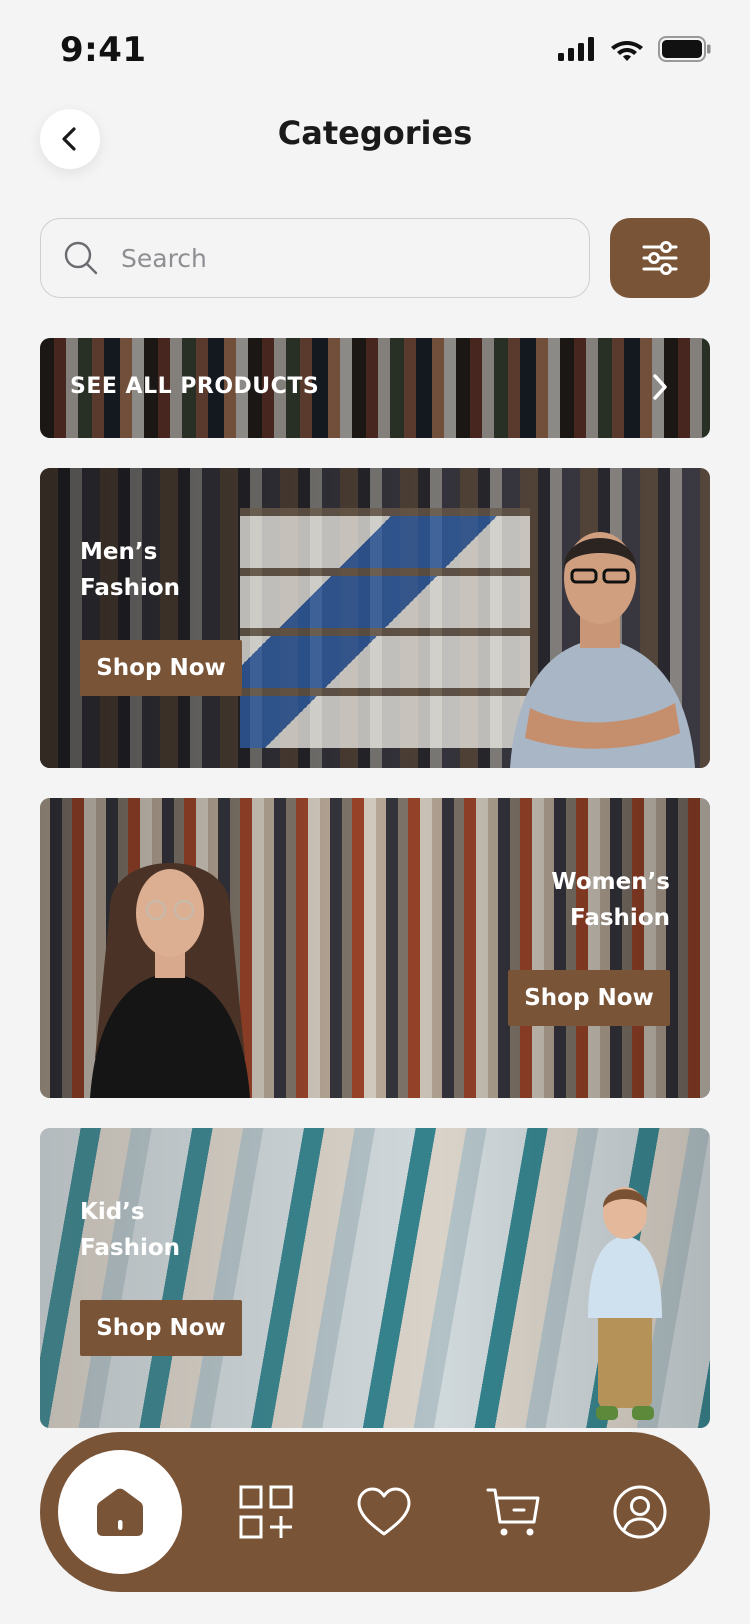 This screenshot has width=750, height=1624. I want to click on category-title-womens: Women’s Fashion, so click(610, 900).